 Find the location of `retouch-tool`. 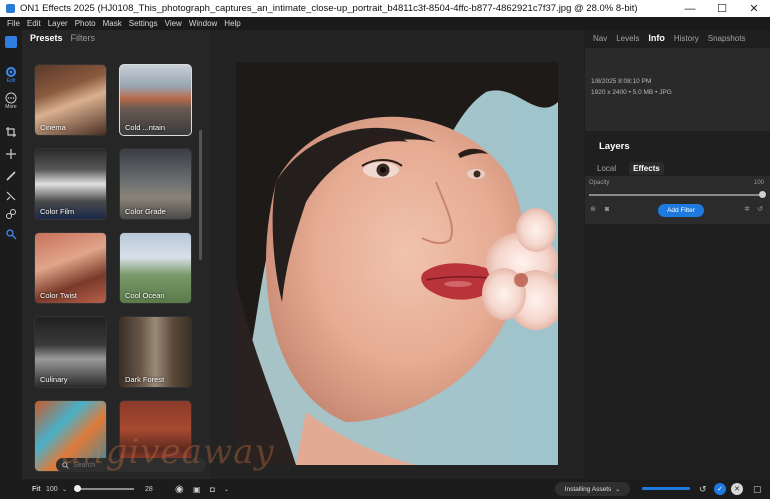

retouch-tool is located at coordinates (11, 196).